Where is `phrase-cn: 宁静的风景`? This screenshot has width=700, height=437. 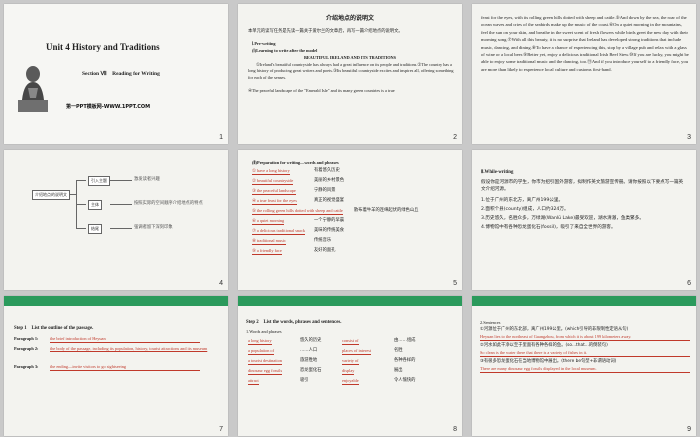 phrase-cn: 宁静的风景 is located at coordinates (325, 190).